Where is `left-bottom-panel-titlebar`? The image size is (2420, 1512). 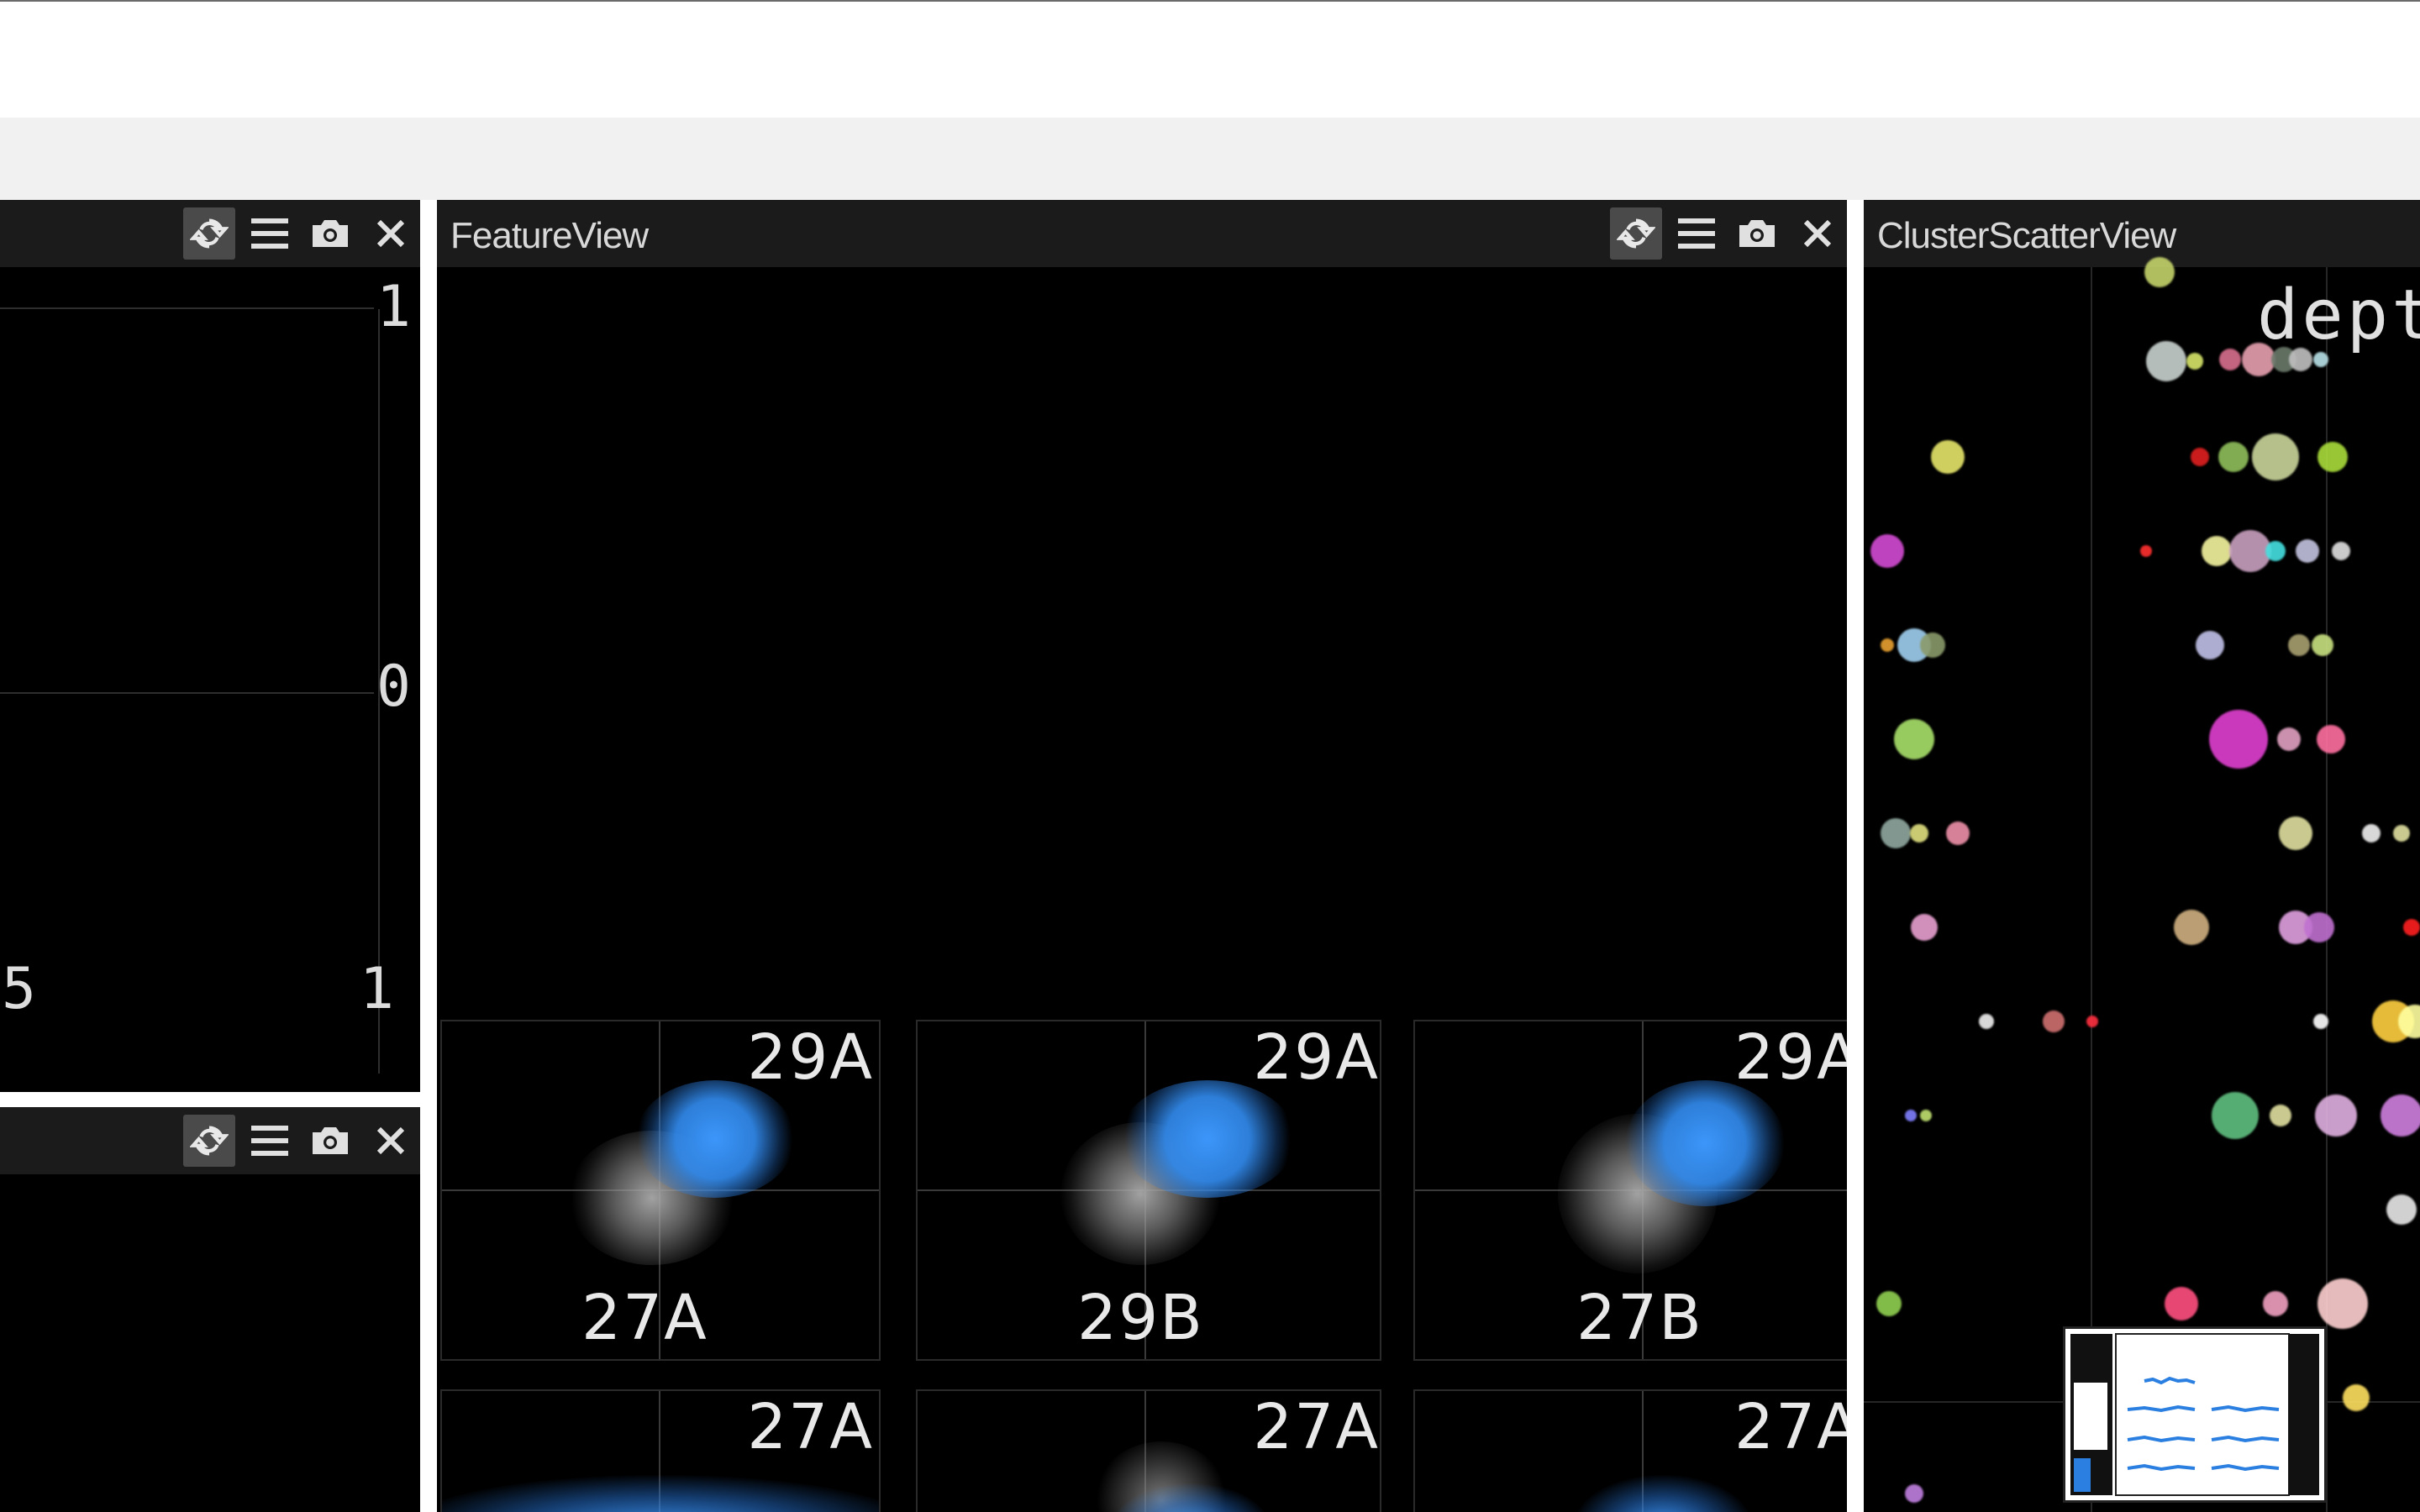 left-bottom-panel-titlebar is located at coordinates (210, 1140).